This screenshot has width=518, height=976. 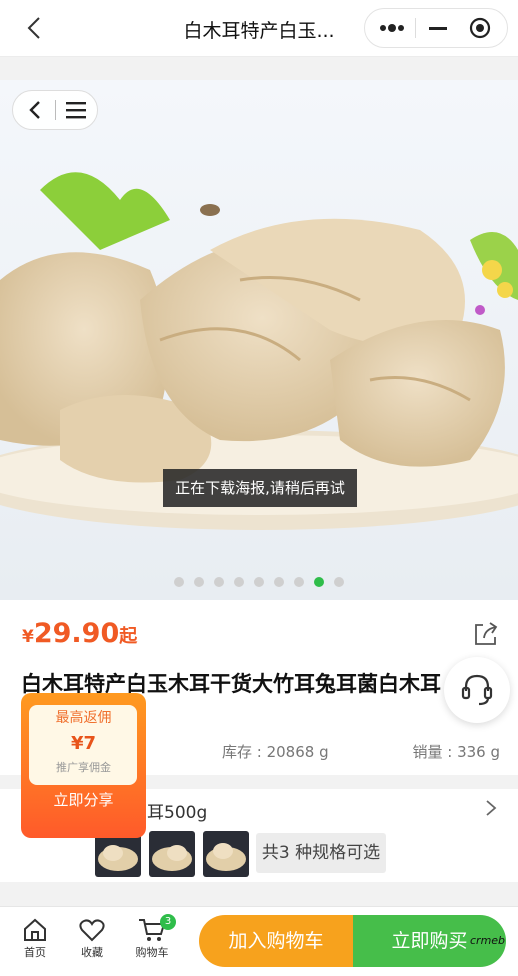 I want to click on price: ¥29.90起, so click(x=79, y=633).